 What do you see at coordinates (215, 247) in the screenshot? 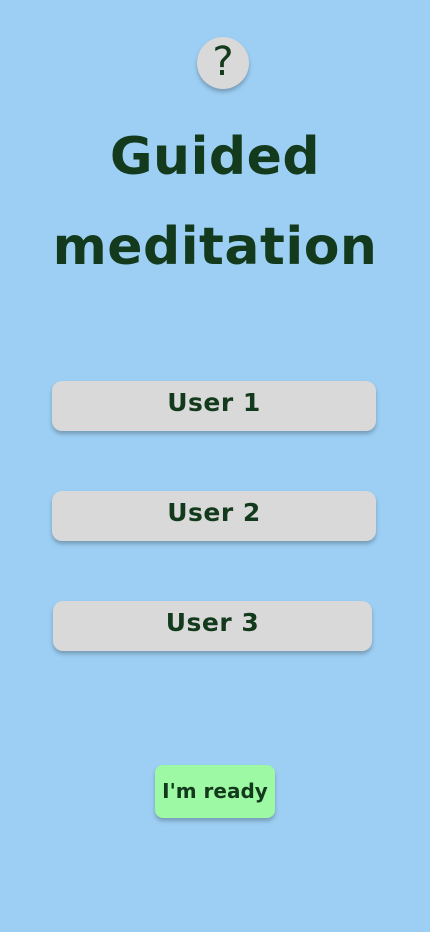
I see `page-title-line-2: meditation` at bounding box center [215, 247].